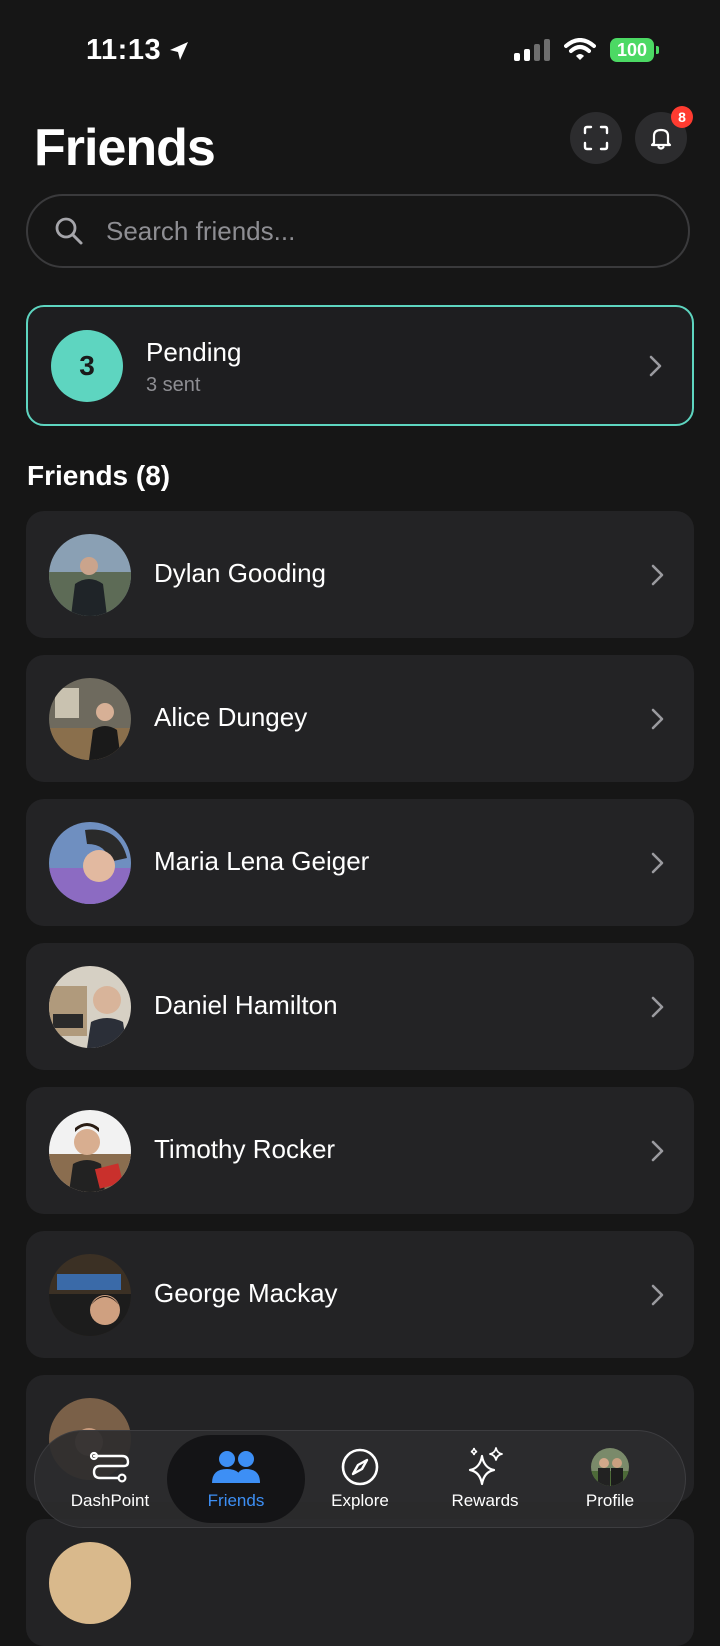 The image size is (720, 1646). Describe the element at coordinates (360, 1006) in the screenshot. I see `friend-row-daniel-hamilton: Daniel Hamilton` at that location.